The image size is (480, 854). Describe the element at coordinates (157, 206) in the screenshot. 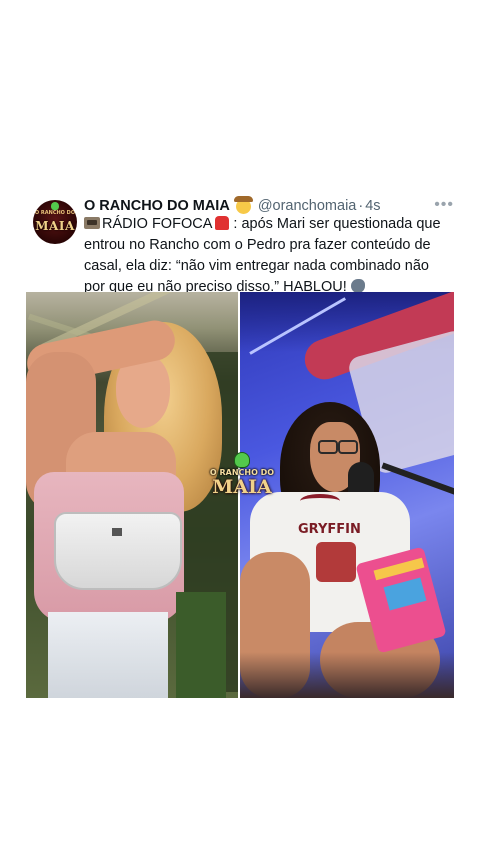

I see `display-name: O RANCHO DO MAIA` at that location.